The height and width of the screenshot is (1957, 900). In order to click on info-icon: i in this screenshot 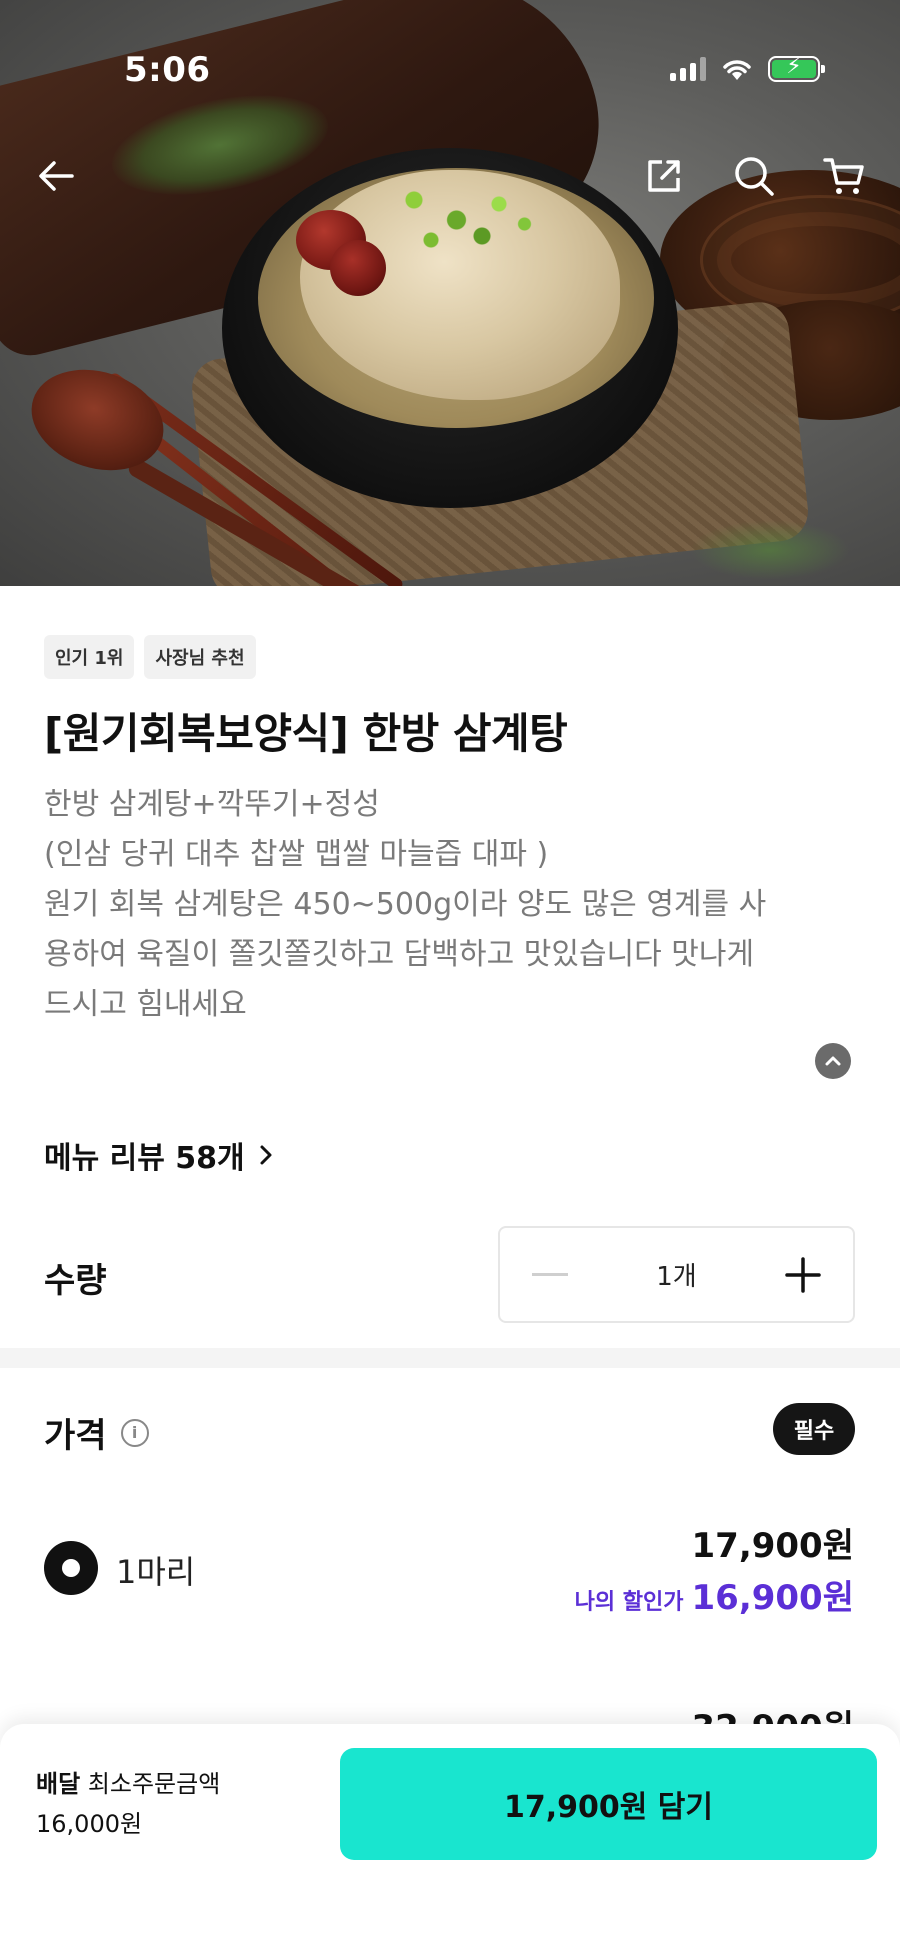, I will do `click(134, 1432)`.